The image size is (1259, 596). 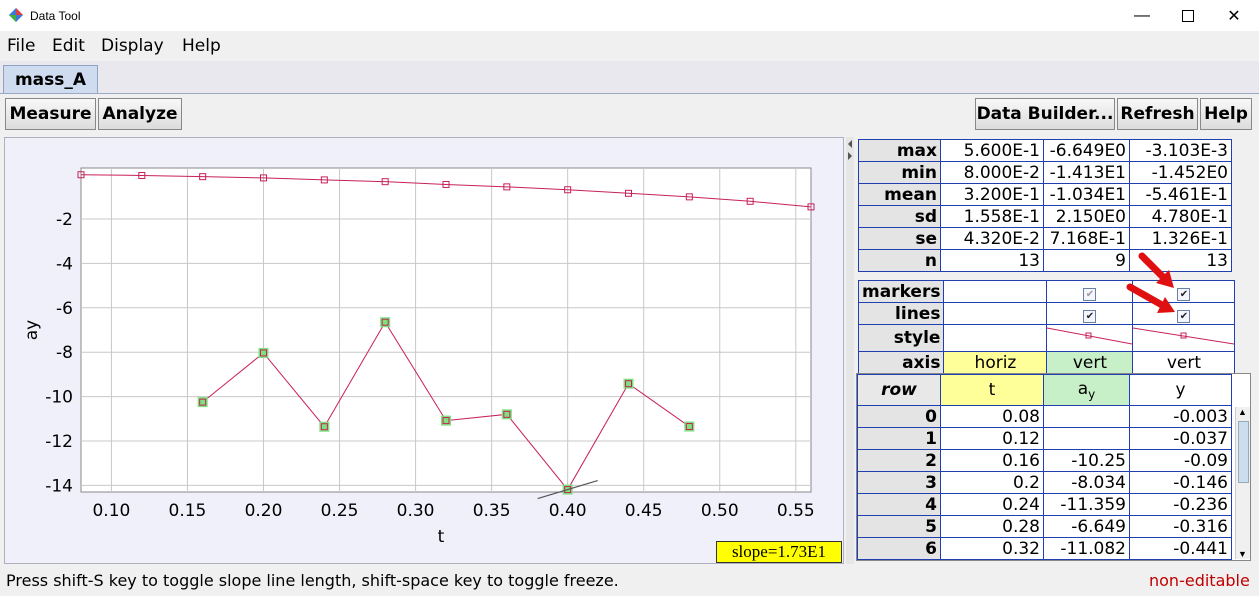 I want to click on x-tick-label: 0.25, so click(x=340, y=511).